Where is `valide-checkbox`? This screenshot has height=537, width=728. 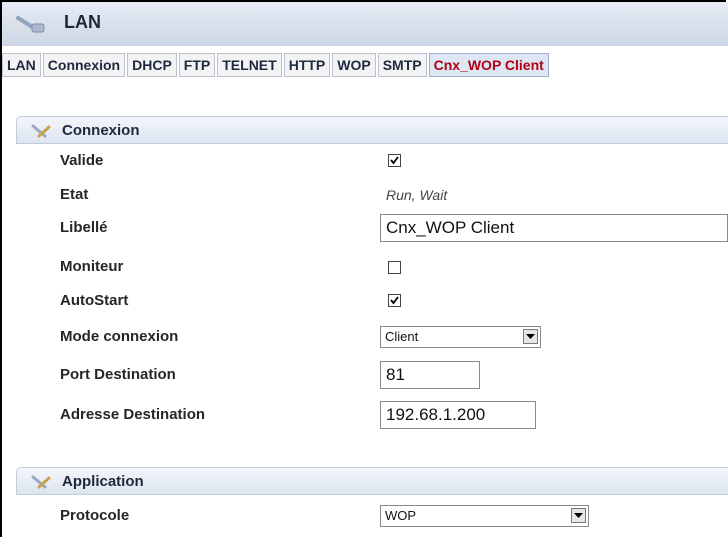
valide-checkbox is located at coordinates (394, 160).